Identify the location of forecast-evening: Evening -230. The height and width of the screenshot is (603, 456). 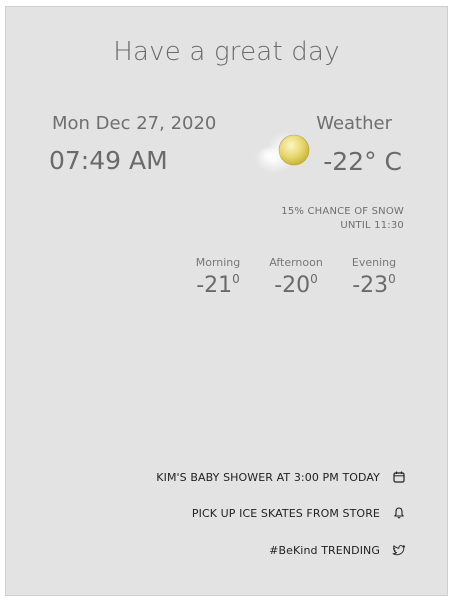
(374, 277).